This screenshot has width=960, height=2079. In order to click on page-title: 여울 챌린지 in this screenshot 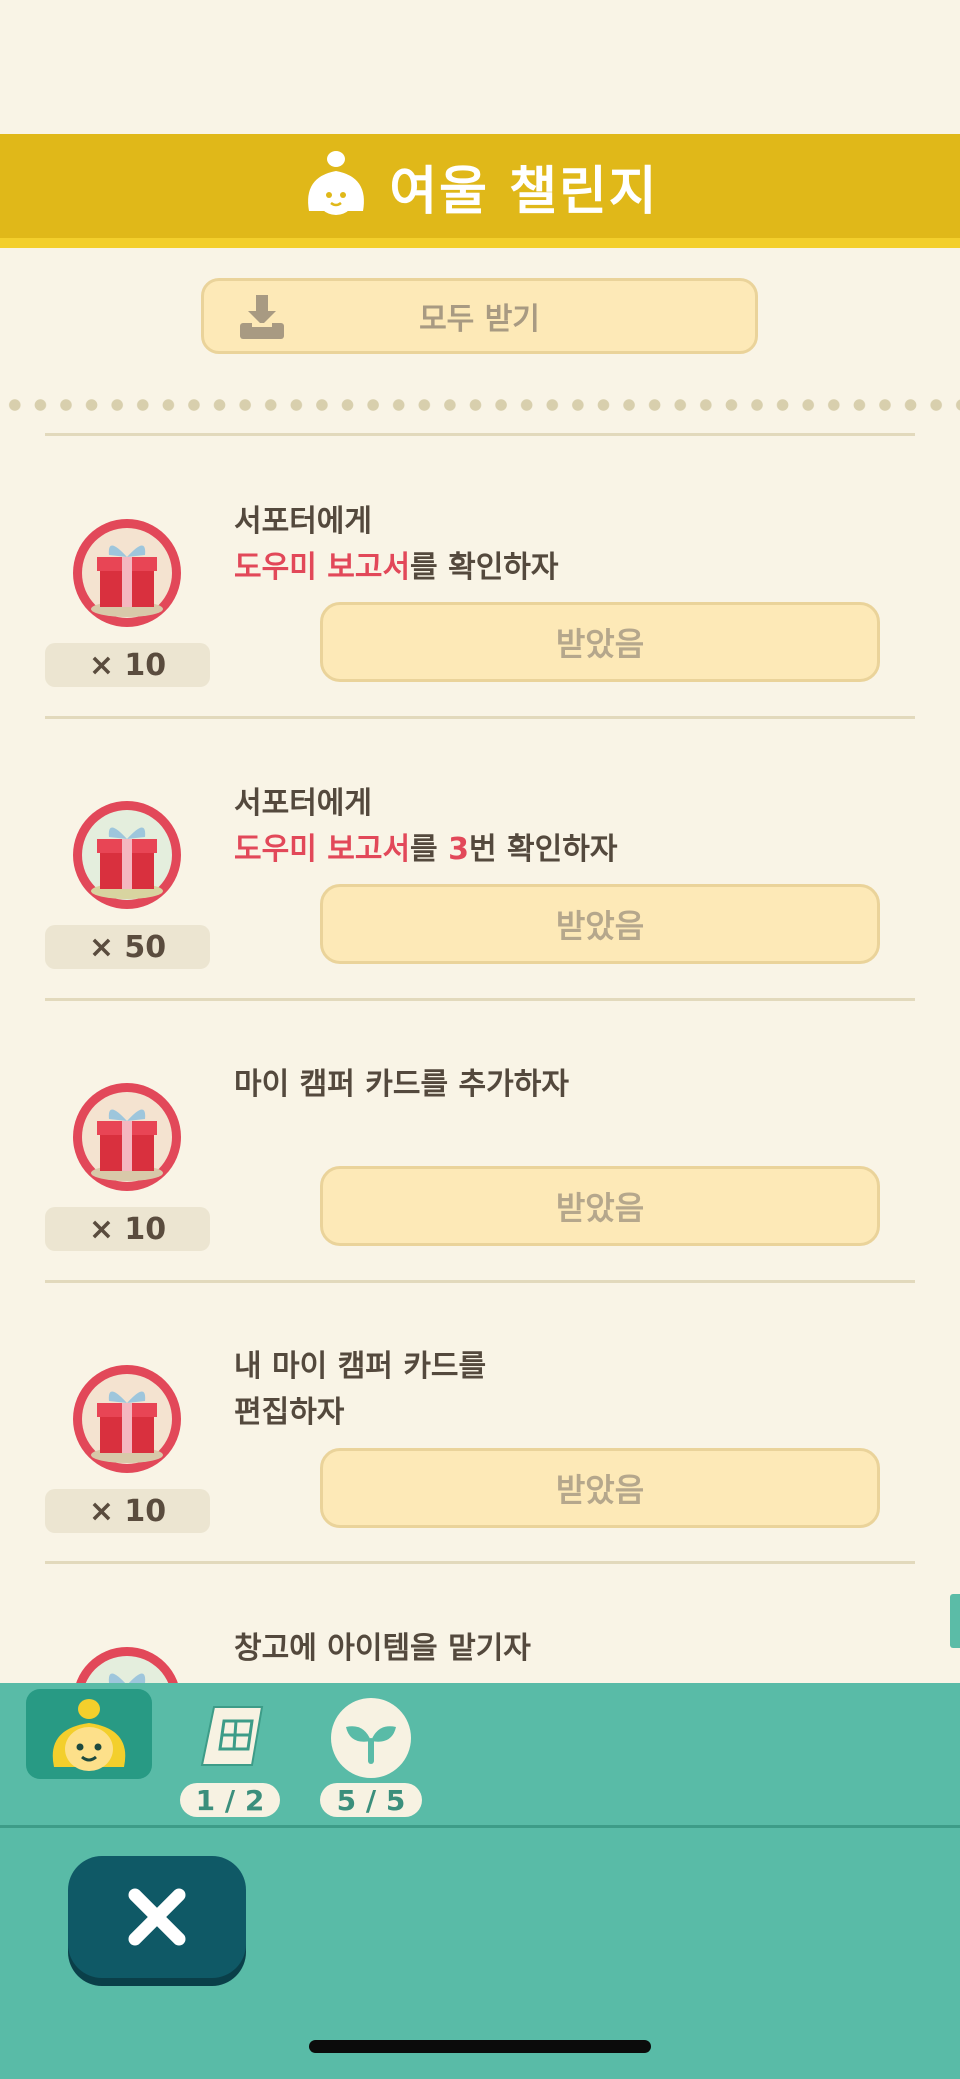, I will do `click(524, 191)`.